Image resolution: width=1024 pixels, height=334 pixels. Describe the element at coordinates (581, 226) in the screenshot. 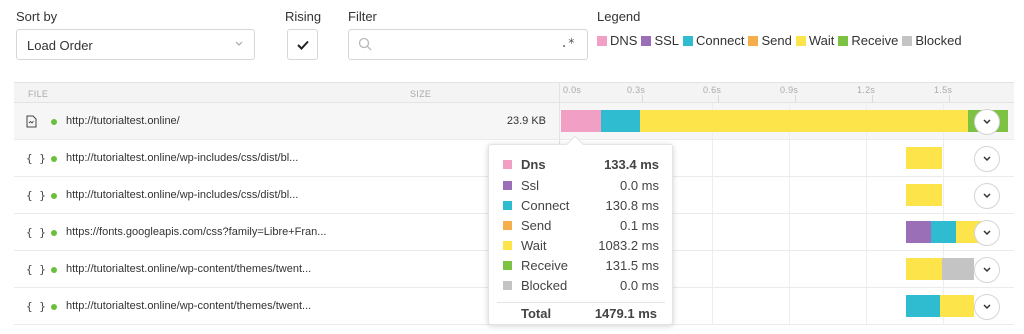

I see `tooltip-row-send: Send 0.1 ms` at that location.